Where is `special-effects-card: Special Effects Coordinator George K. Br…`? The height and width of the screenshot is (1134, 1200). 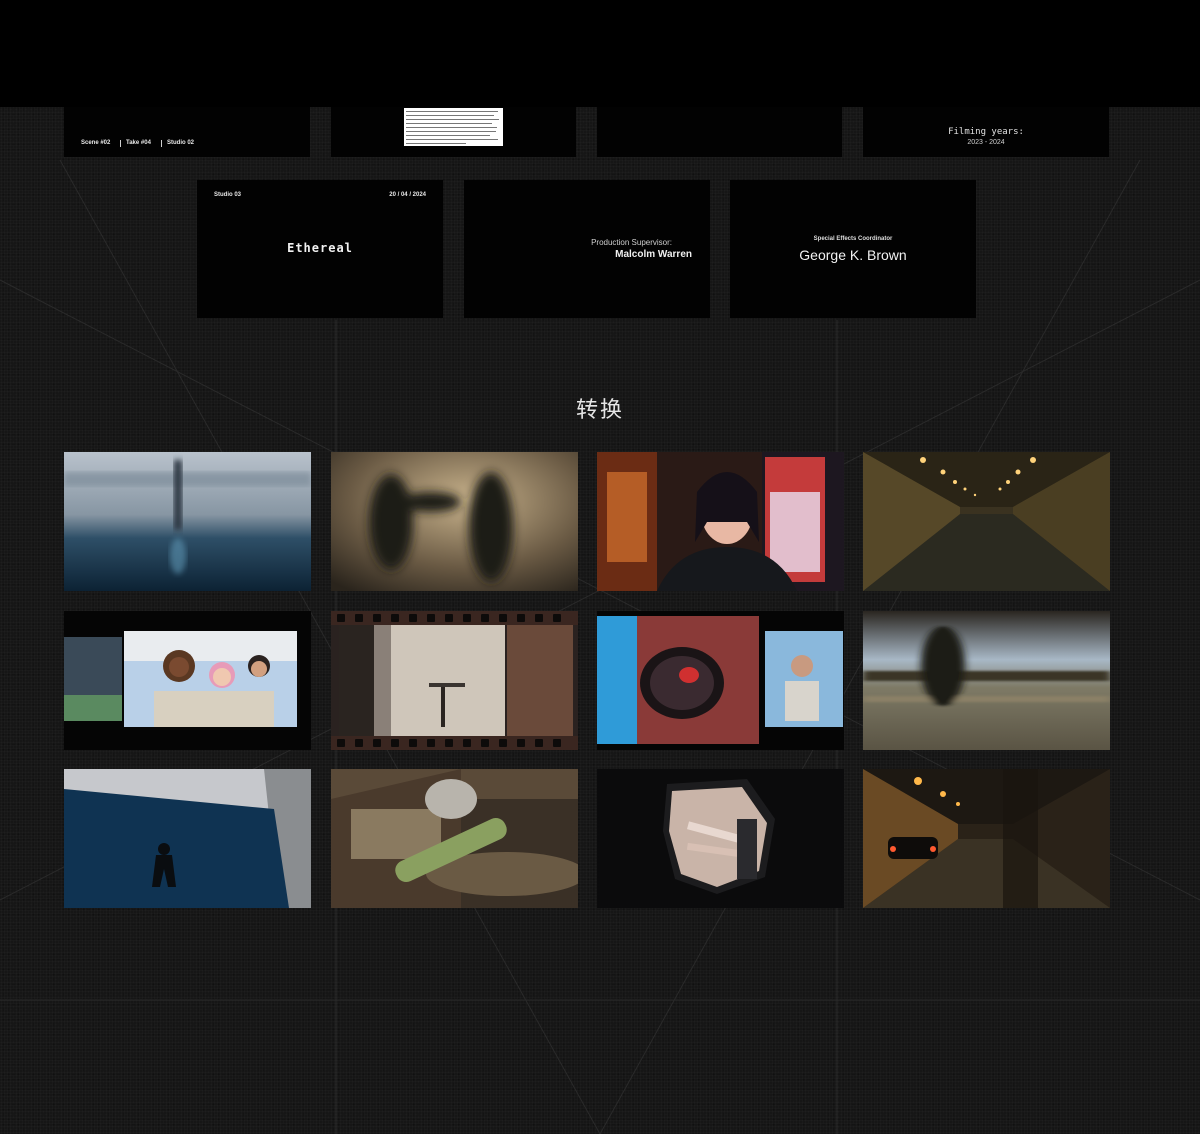 special-effects-card: Special Effects Coordinator George K. Br… is located at coordinates (853, 249).